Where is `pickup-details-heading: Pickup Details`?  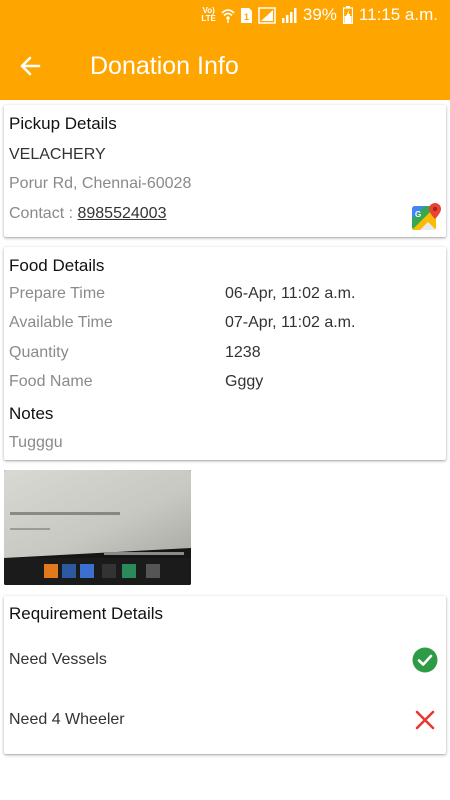 pickup-details-heading: Pickup Details is located at coordinates (63, 123).